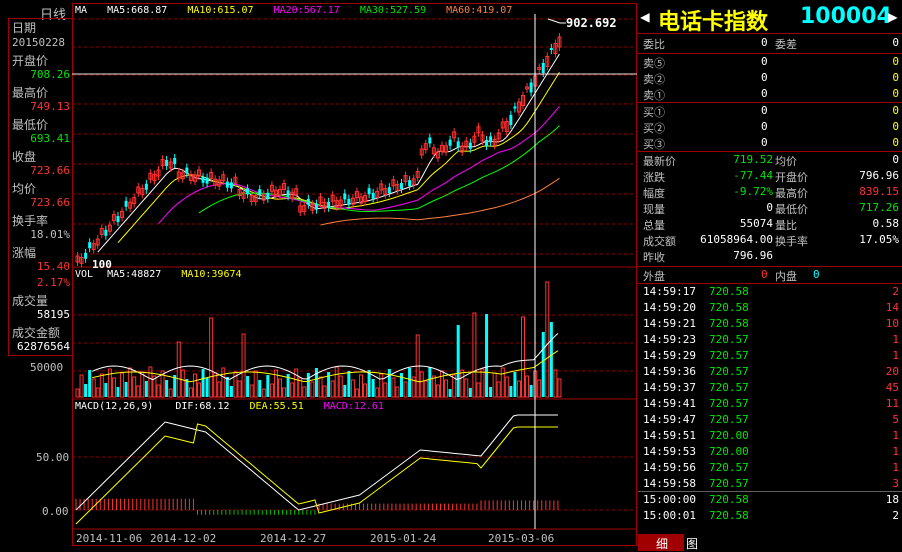 Image resolution: width=902 pixels, height=552 pixels. I want to click on tick-time: 14:59:36, so click(669, 371).